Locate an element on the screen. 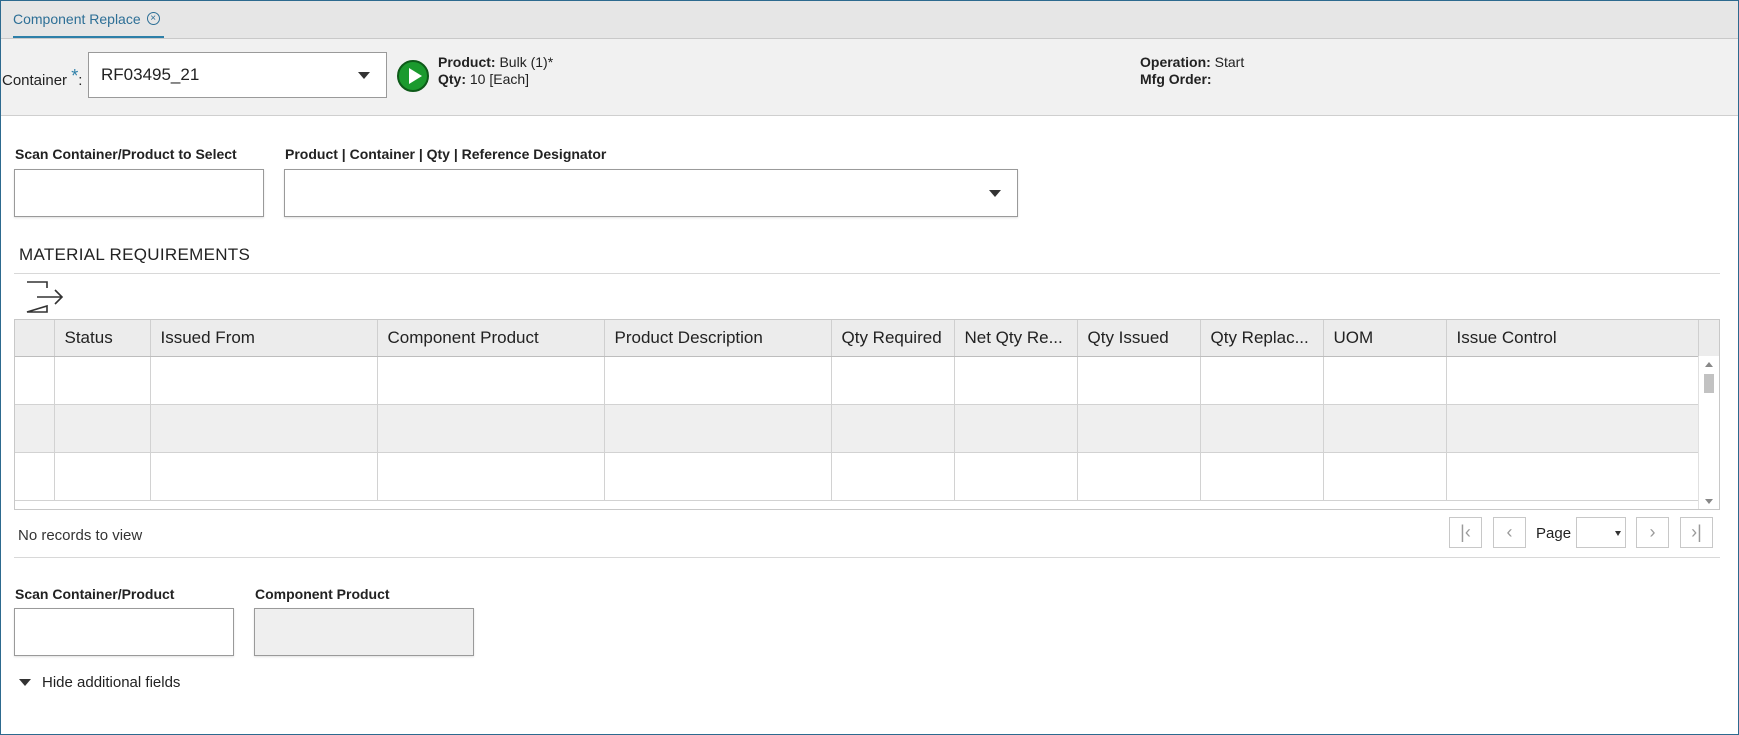 This screenshot has width=1739, height=735. last-page-icon: ›| is located at coordinates (1696, 532).